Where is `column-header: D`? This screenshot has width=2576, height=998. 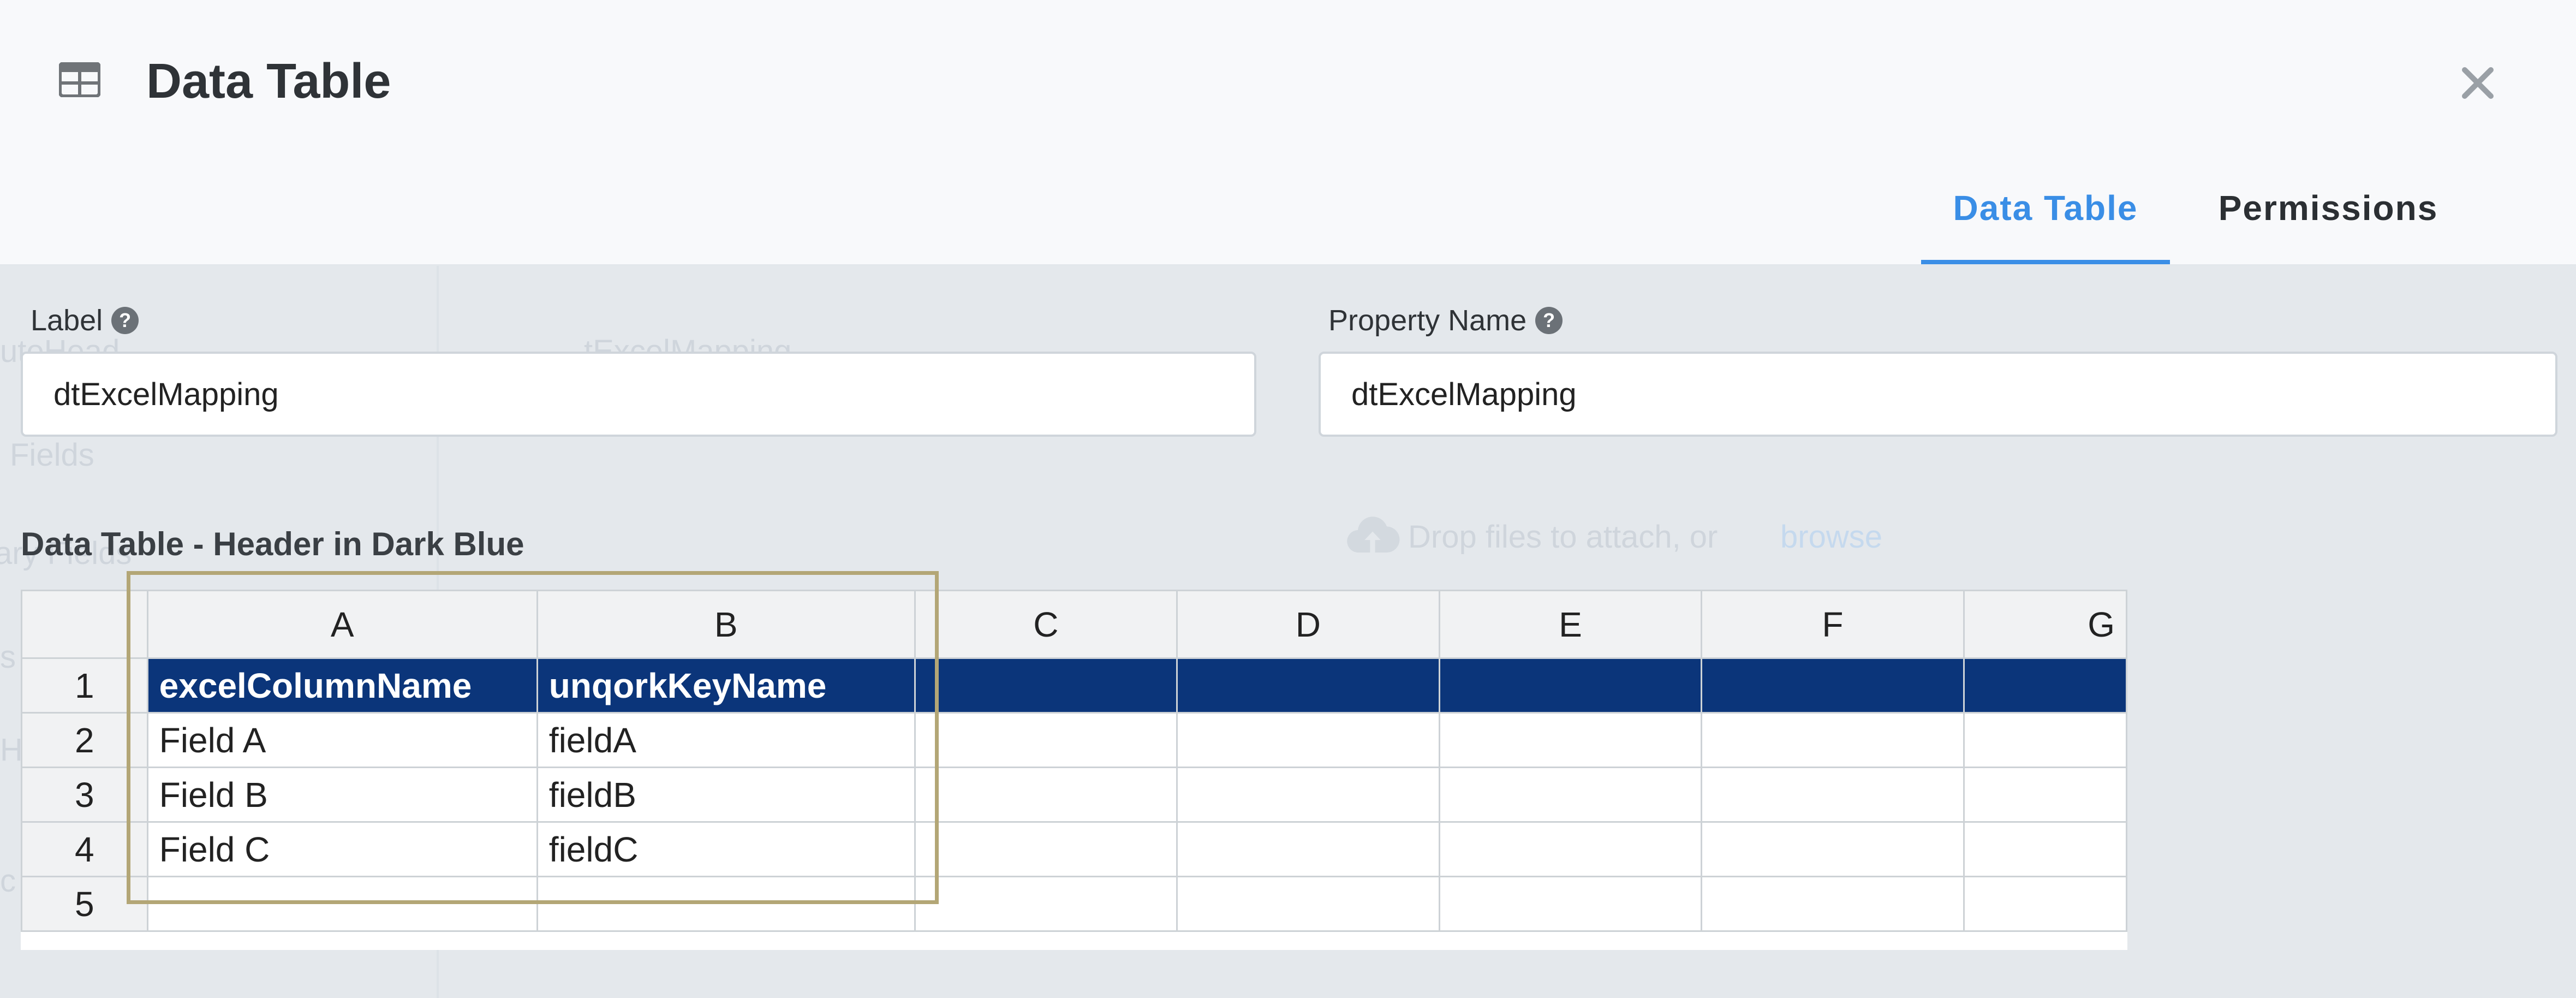
column-header: D is located at coordinates (1308, 624).